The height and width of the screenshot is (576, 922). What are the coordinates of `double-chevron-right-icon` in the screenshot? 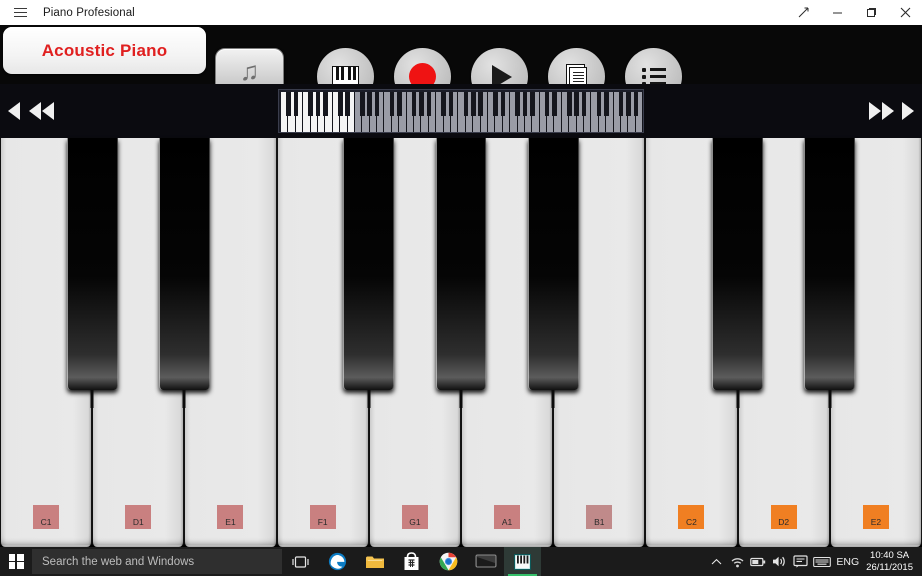 It's located at (881, 111).